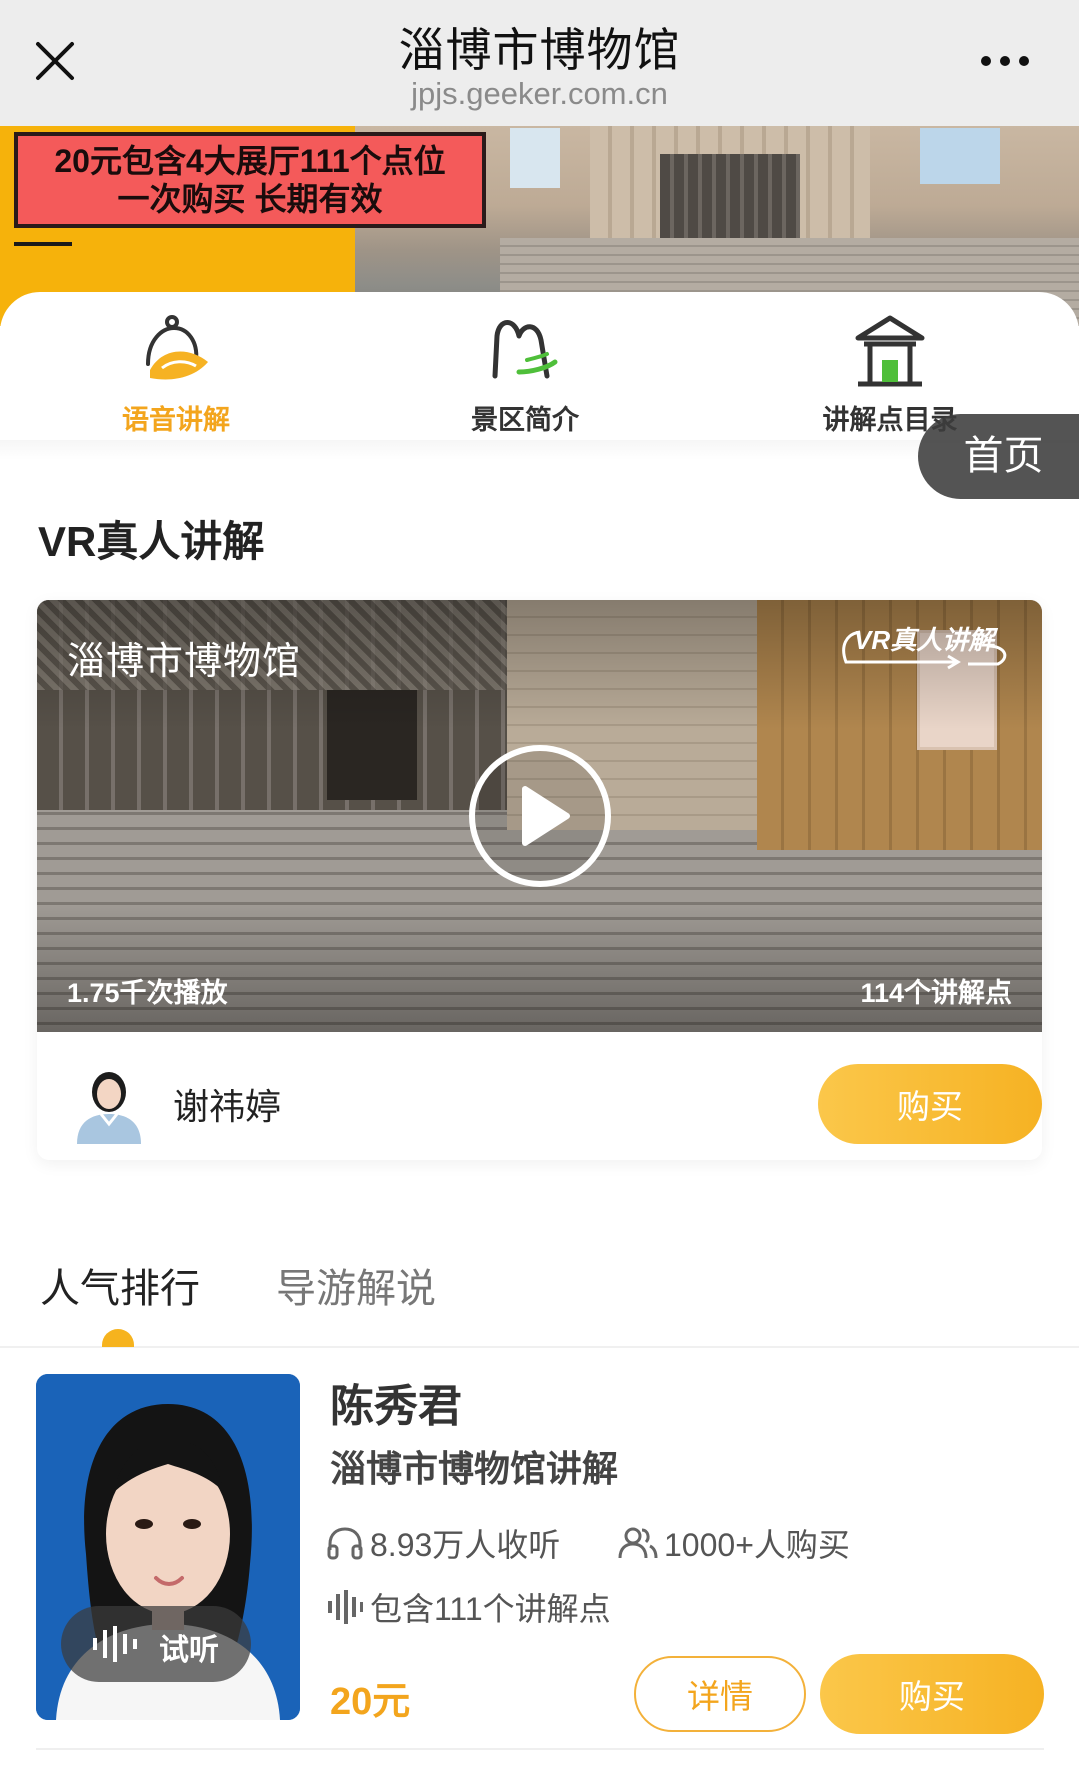 This screenshot has height=1770, width=1079. I want to click on play-icon, so click(540, 816).